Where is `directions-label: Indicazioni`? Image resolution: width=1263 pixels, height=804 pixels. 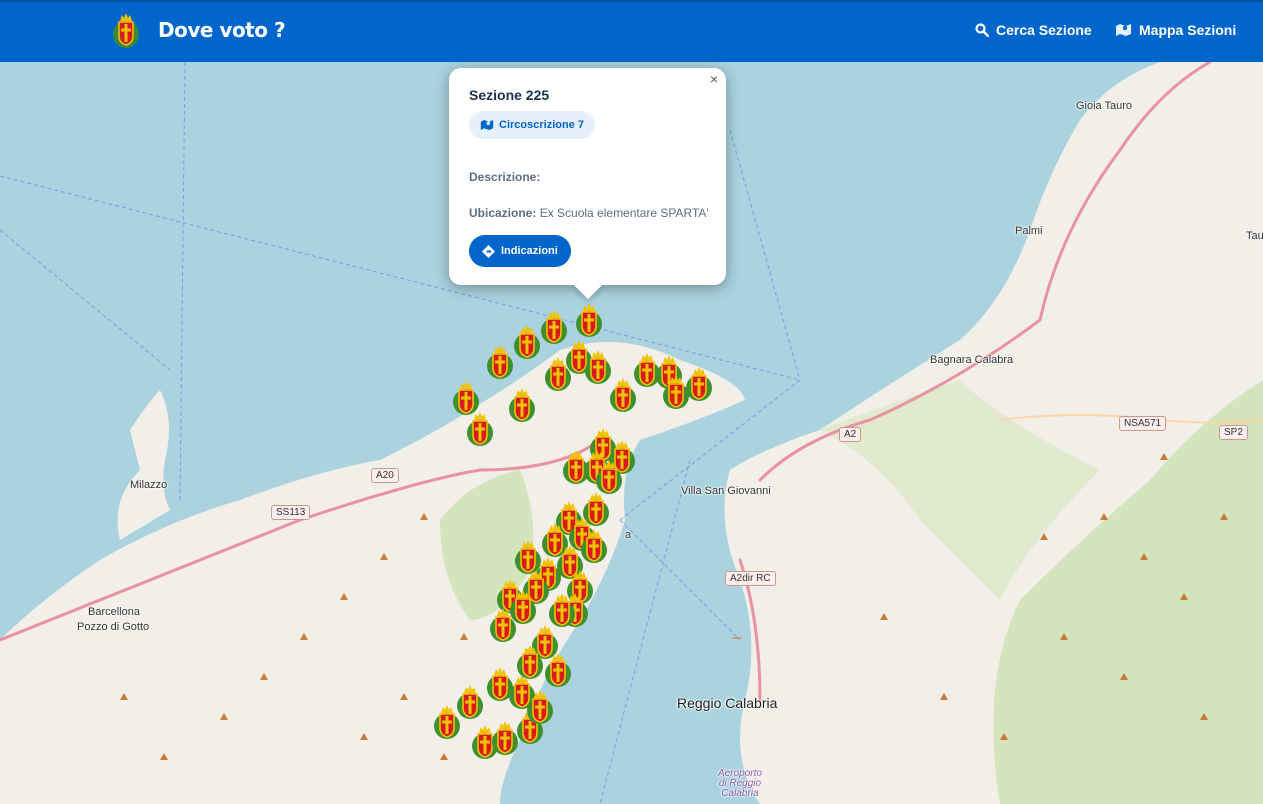 directions-label: Indicazioni is located at coordinates (529, 251).